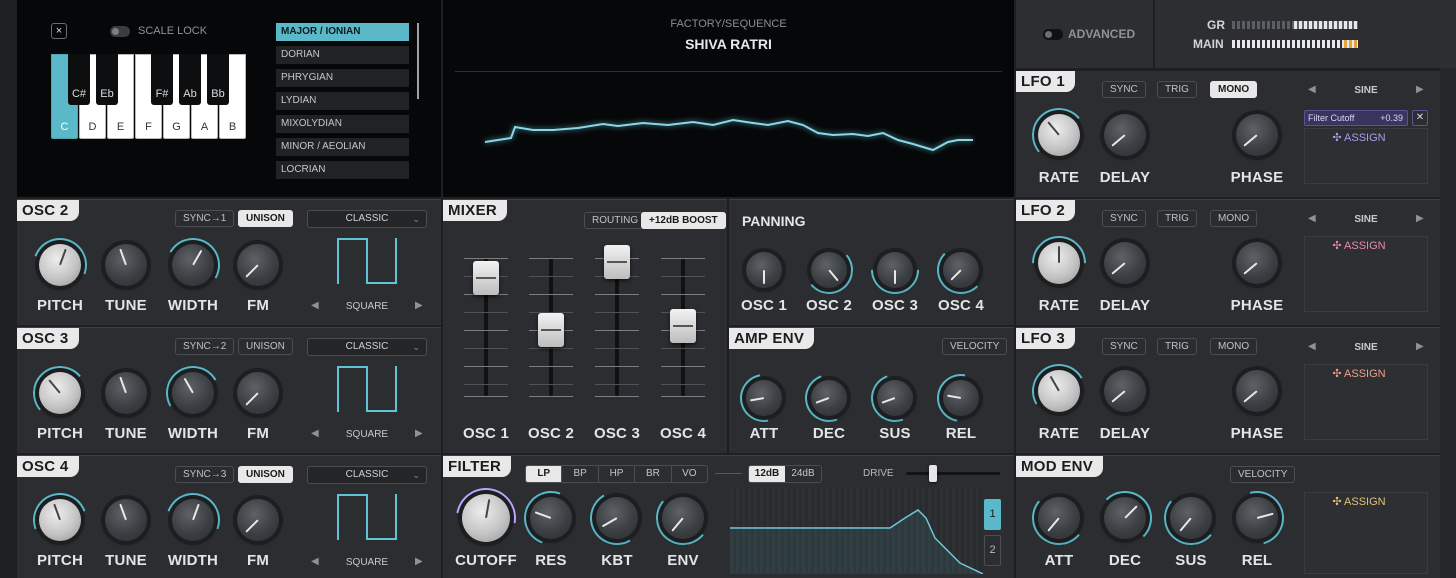 The image size is (1456, 578). Describe the element at coordinates (1125, 518) in the screenshot. I see `modenv-dec-knob` at that location.